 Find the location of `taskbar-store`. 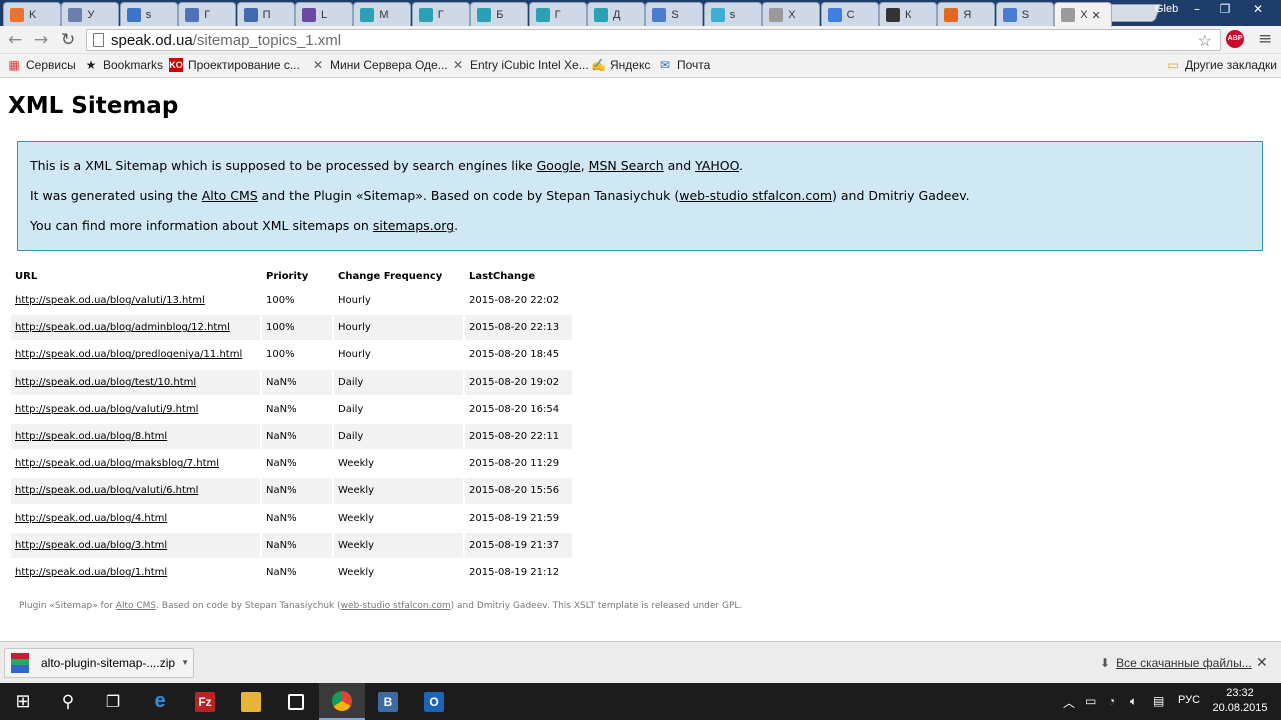

taskbar-store is located at coordinates (296, 701).